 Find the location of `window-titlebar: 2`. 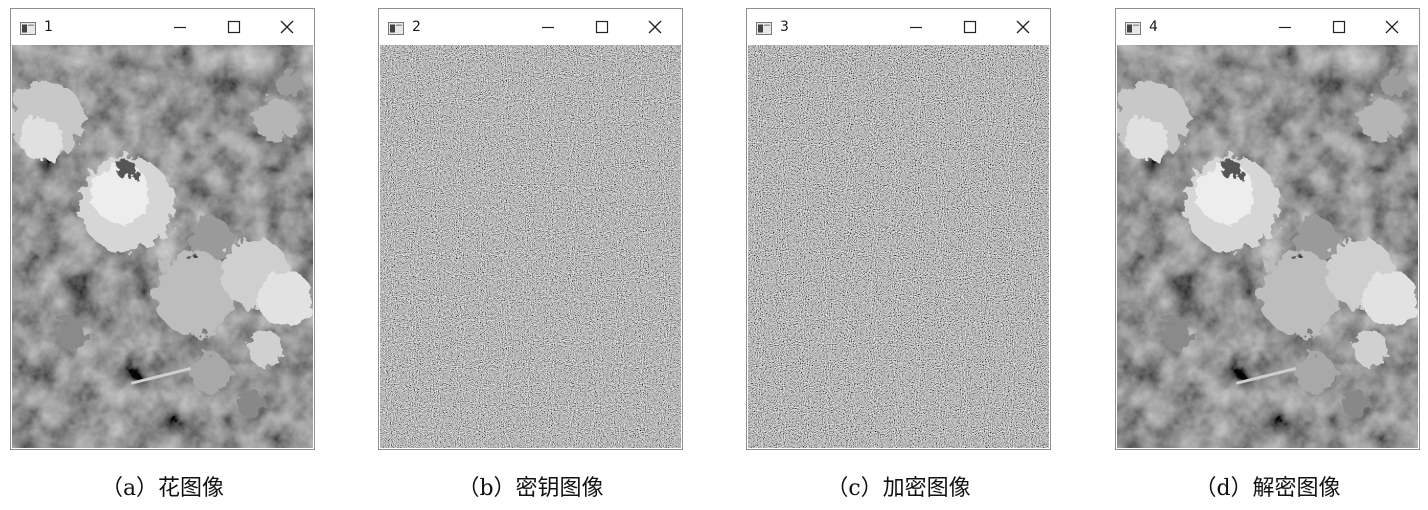

window-titlebar: 2 is located at coordinates (530, 27).